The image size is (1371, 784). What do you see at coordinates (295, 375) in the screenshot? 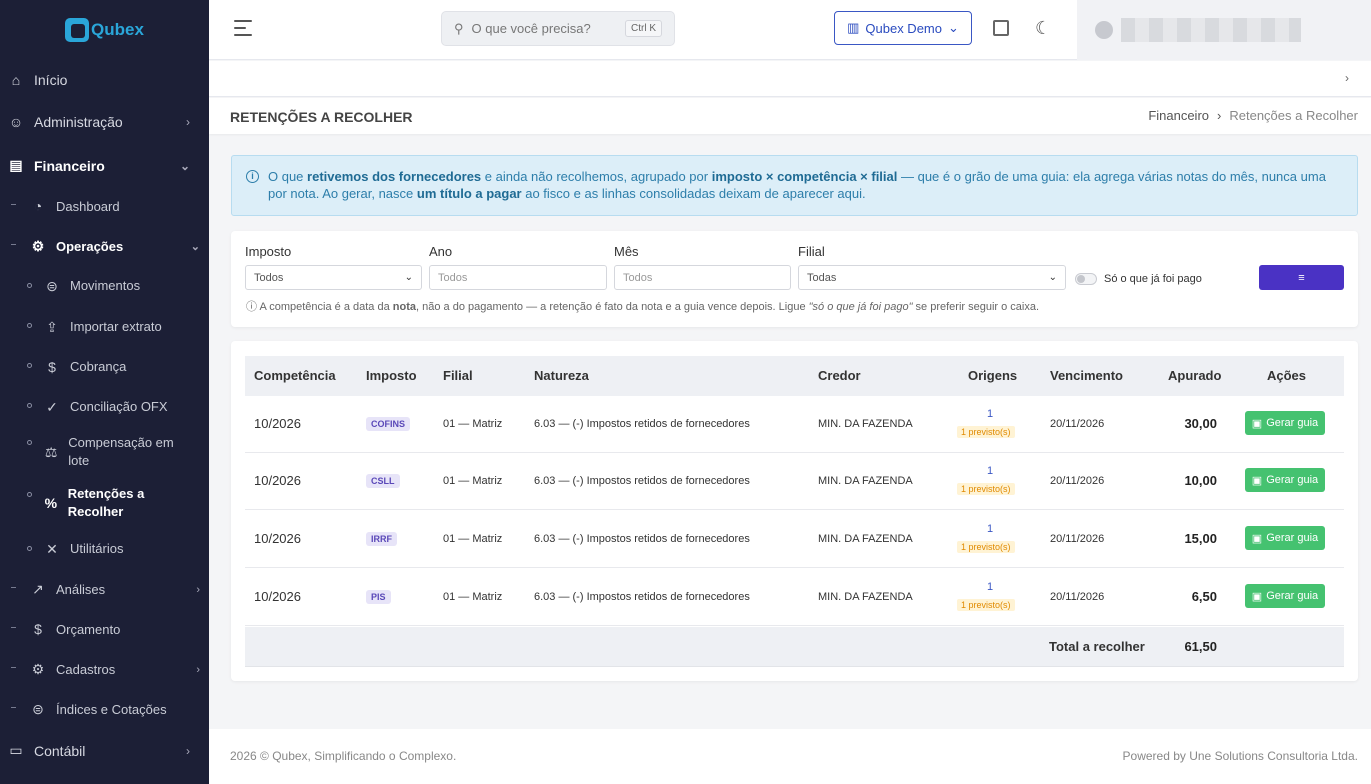
I see `col-competencia: Competência` at bounding box center [295, 375].